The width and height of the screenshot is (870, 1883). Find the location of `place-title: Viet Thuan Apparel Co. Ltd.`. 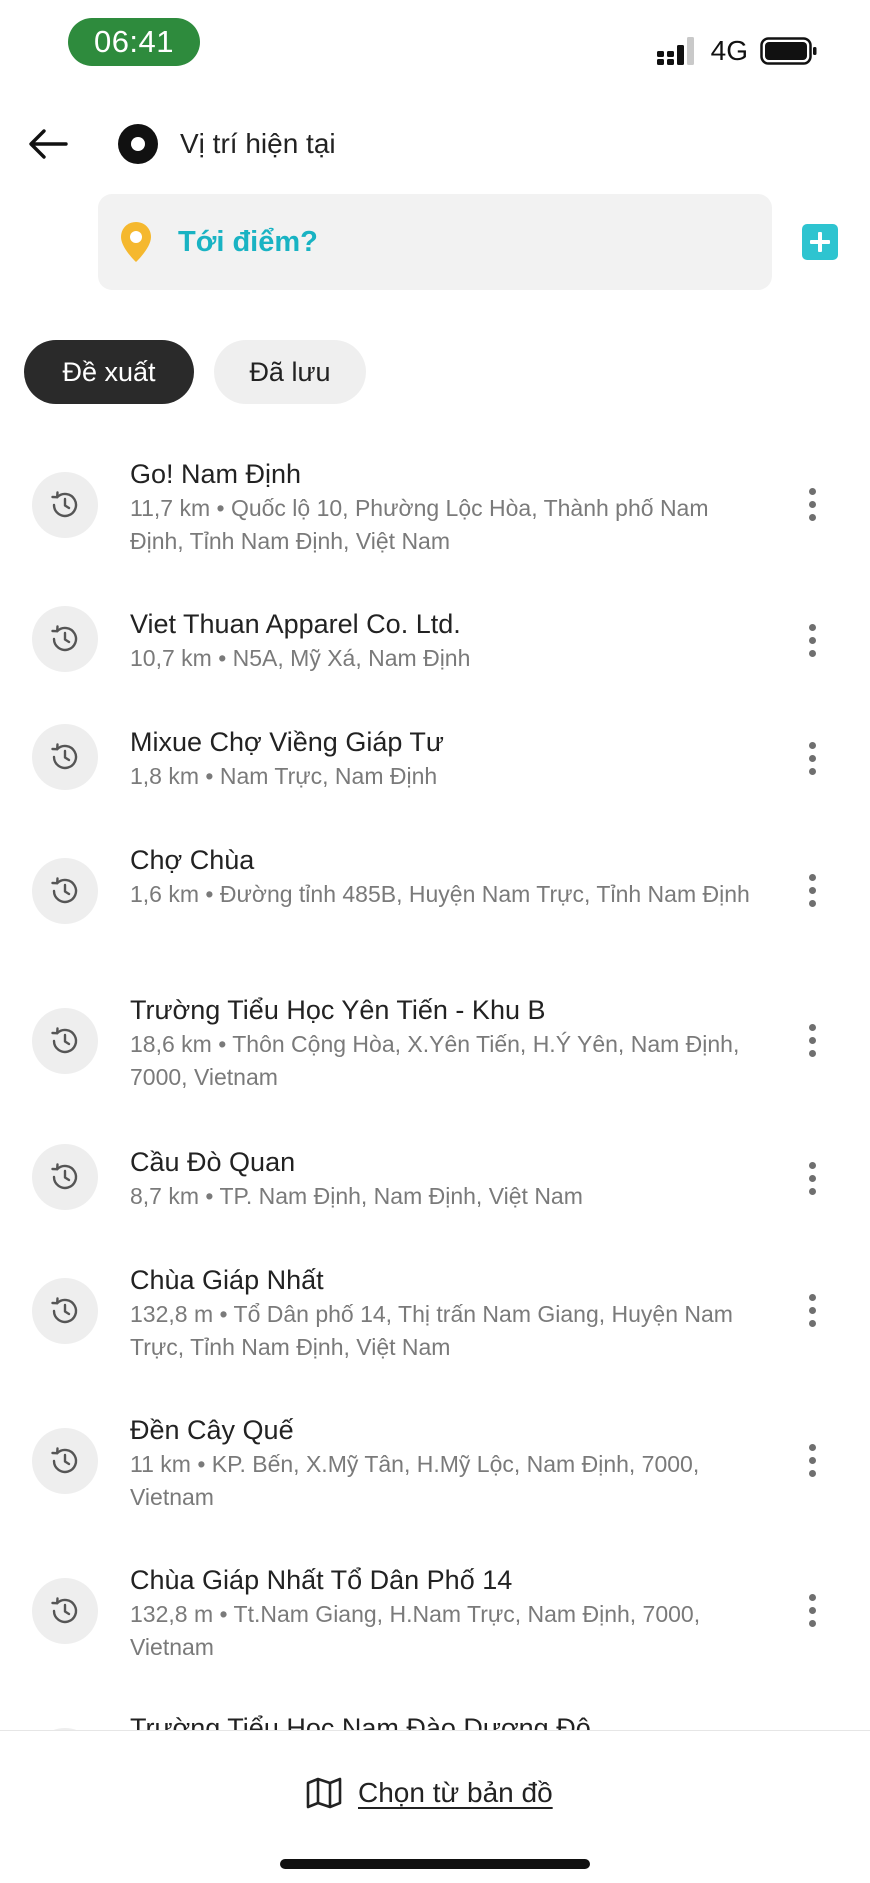

place-title: Viet Thuan Apparel Co. Ltd. is located at coordinates (295, 624).